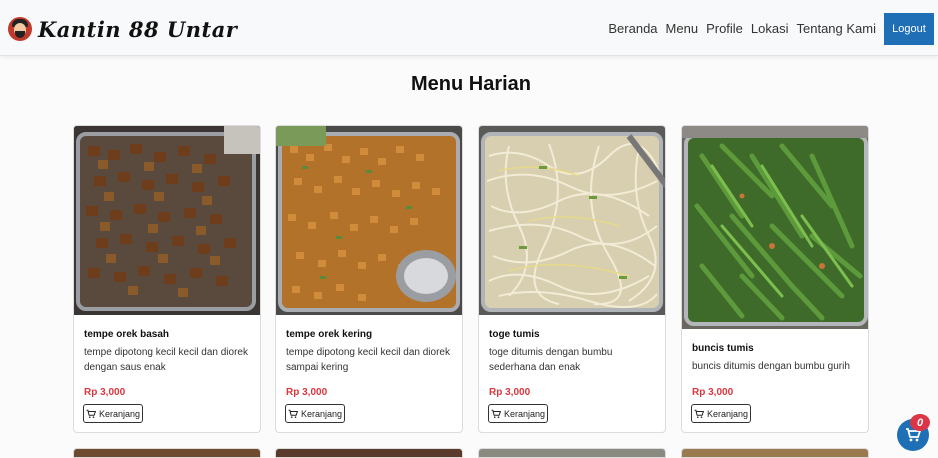  I want to click on item-name: tempe orek kering, so click(329, 334).